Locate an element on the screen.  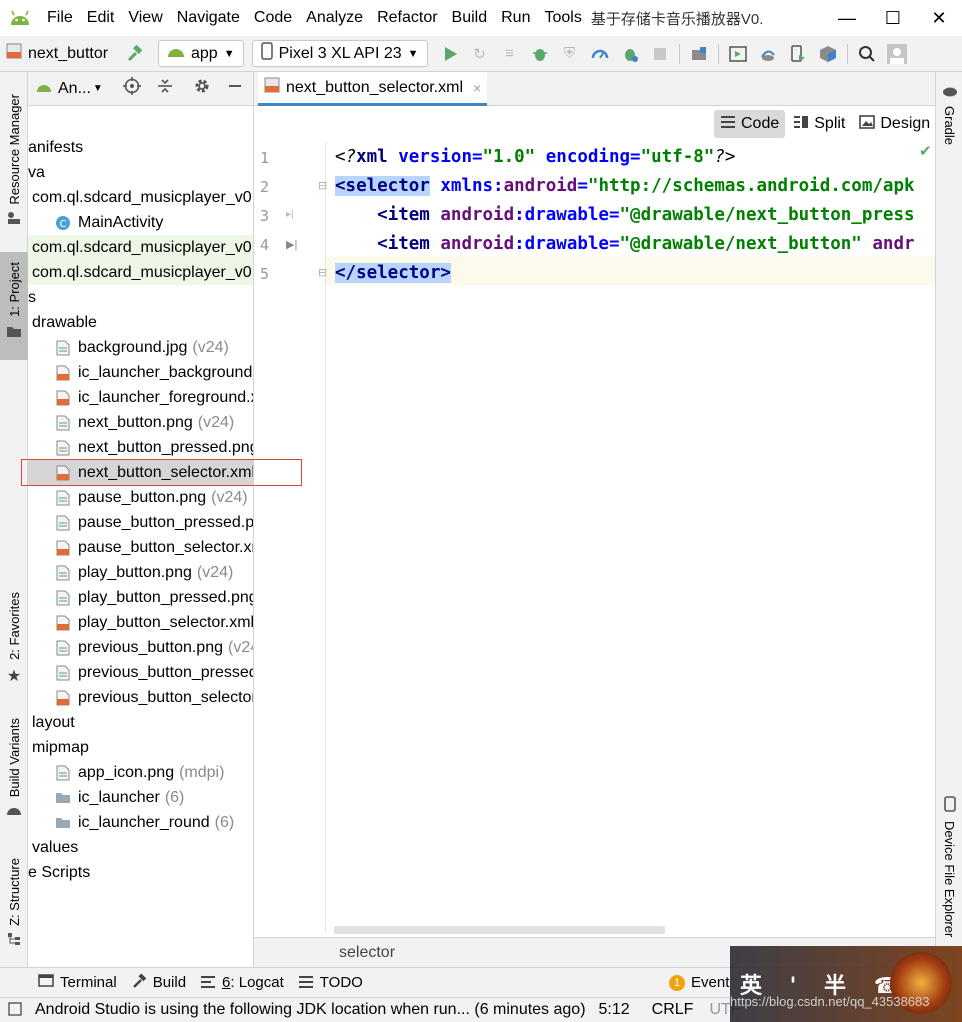
terminal-tool-button: Terminal is located at coordinates (77, 982).